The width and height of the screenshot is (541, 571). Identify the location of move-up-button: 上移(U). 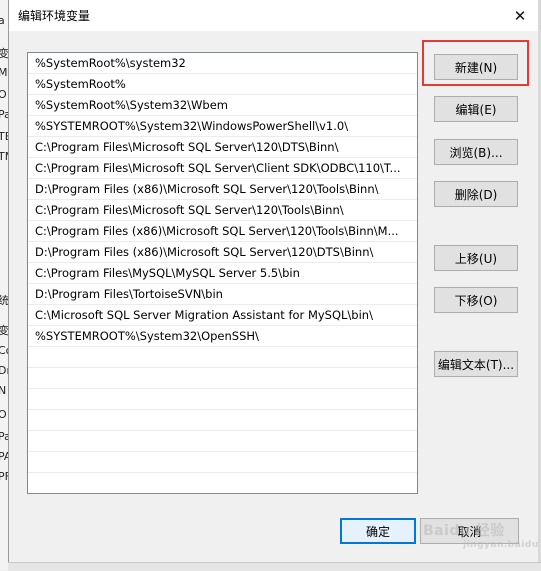
(476, 258).